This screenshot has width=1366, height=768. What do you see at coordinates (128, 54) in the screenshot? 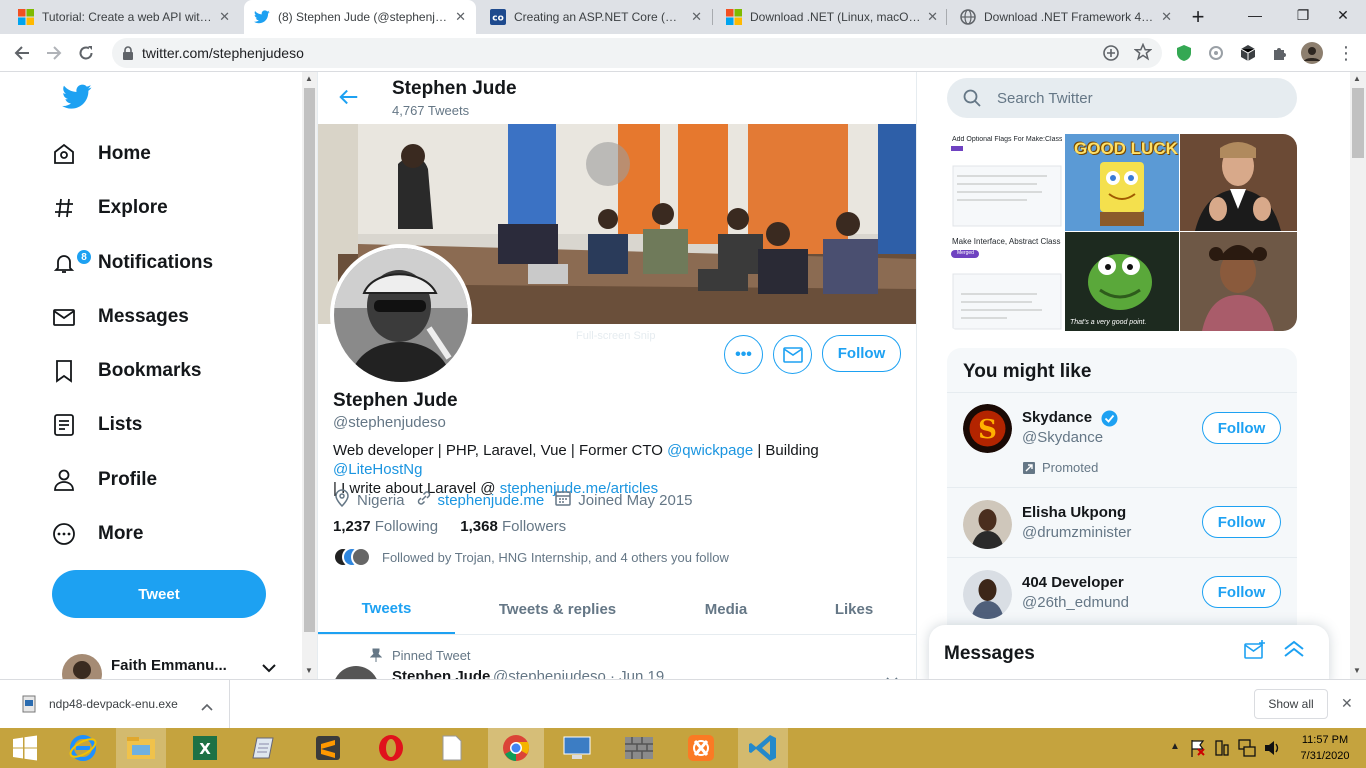
I see `lock-icon` at bounding box center [128, 54].